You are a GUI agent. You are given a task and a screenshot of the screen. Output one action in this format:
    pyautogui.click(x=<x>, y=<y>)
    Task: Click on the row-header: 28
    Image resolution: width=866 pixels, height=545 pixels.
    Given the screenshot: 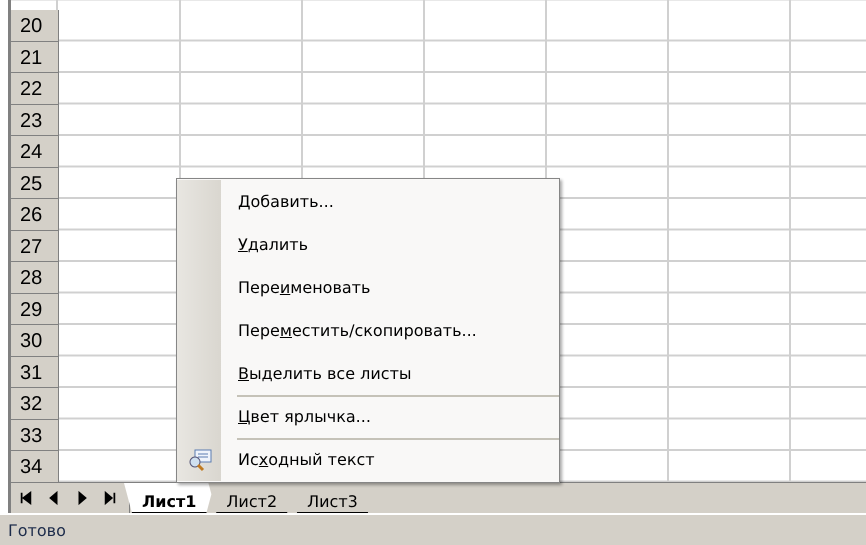 What is the action you would take?
    pyautogui.click(x=35, y=278)
    